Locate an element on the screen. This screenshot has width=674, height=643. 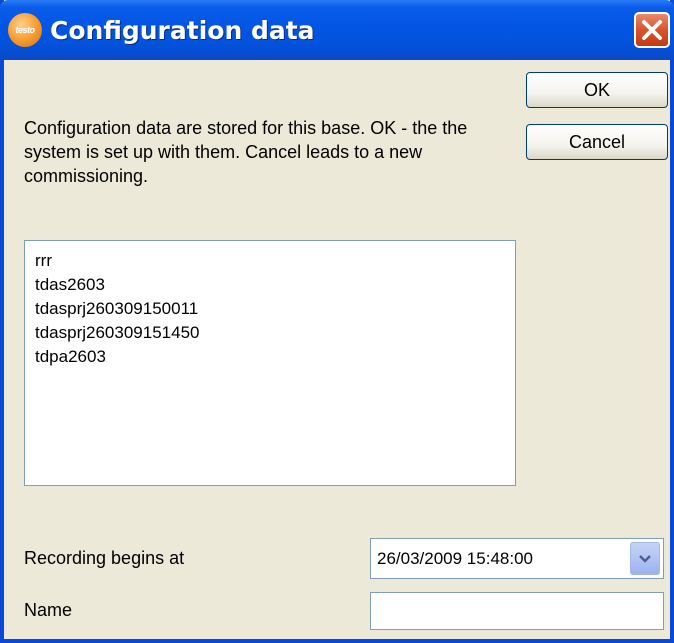
close-icon is located at coordinates (652, 30).